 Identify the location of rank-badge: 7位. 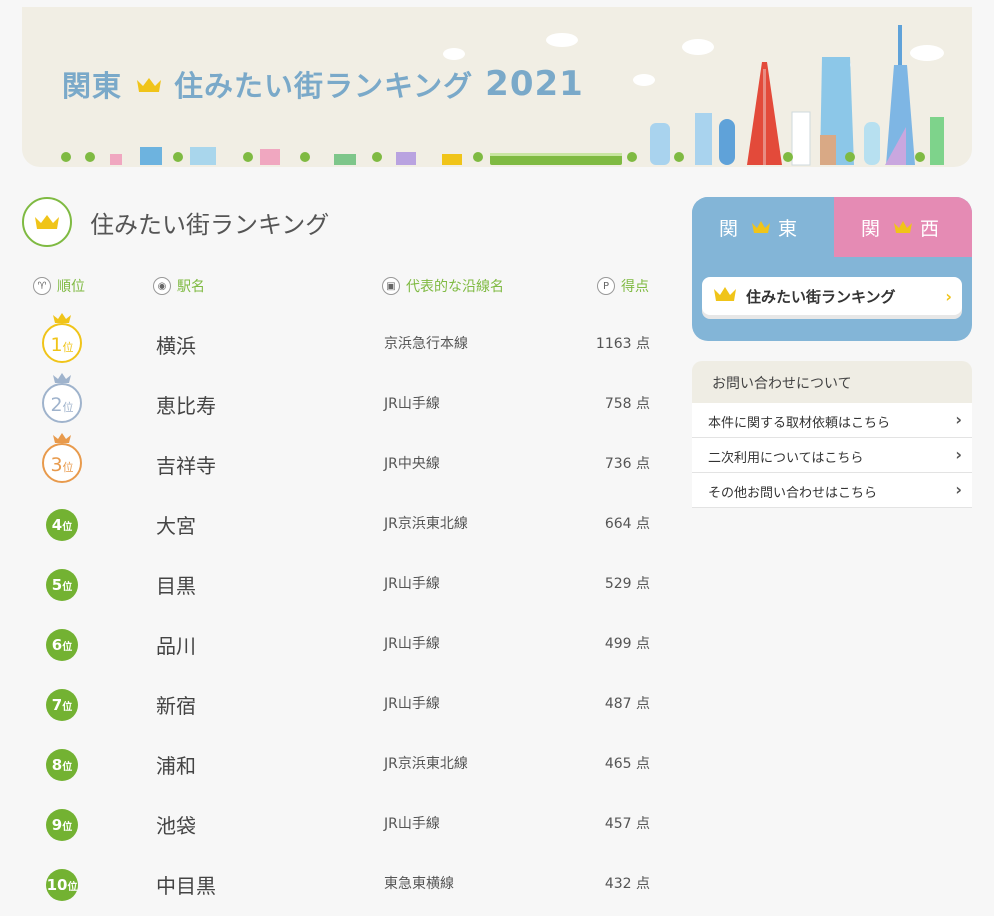
(62, 700).